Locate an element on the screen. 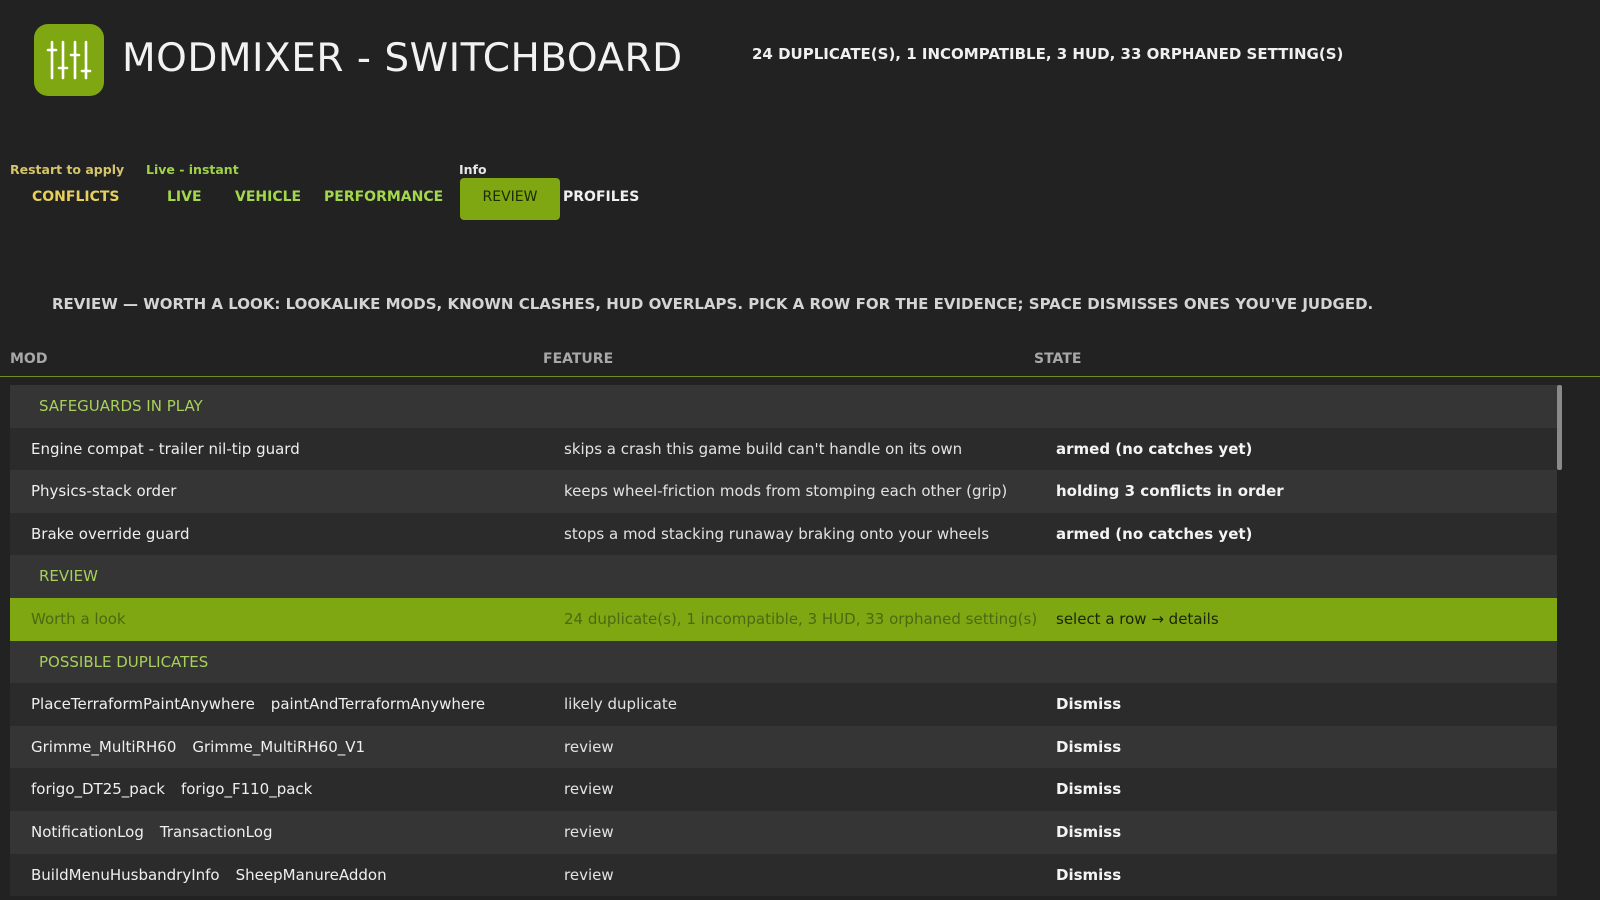  section-header-review: REVIEW is located at coordinates (783, 576).